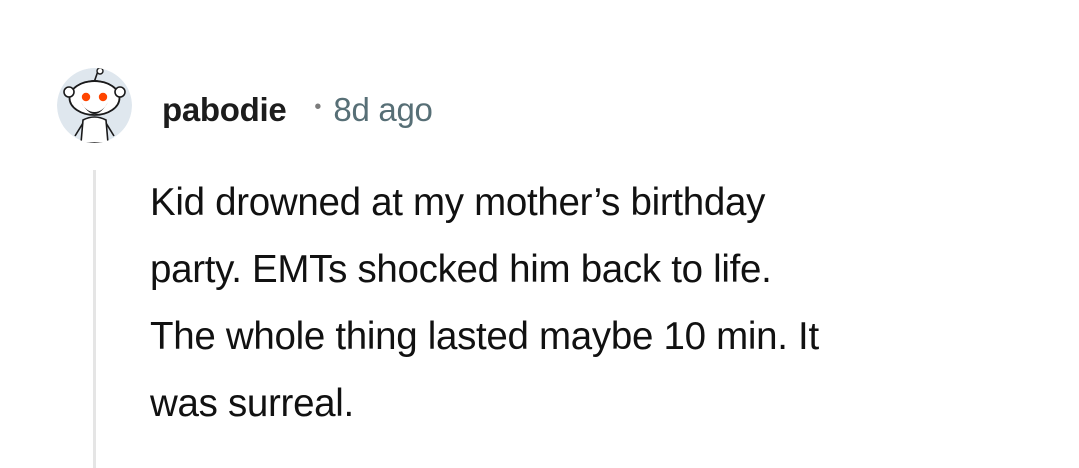  What do you see at coordinates (383, 109) in the screenshot?
I see `comment-timestamp: 8d ago` at bounding box center [383, 109].